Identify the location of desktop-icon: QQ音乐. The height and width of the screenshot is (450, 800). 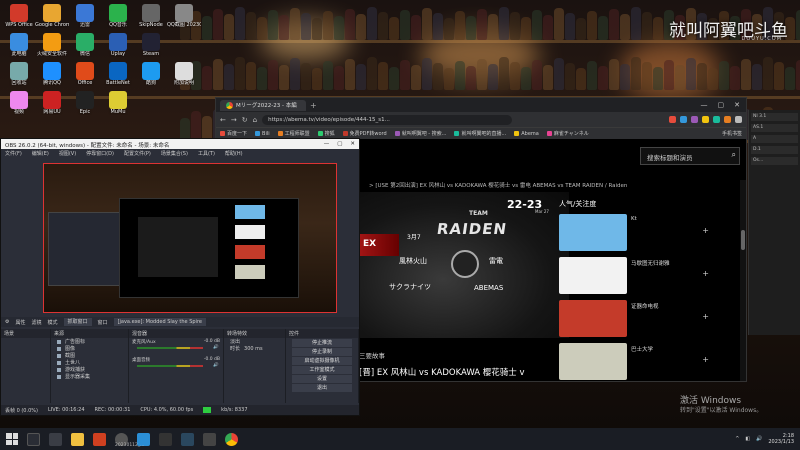
(118, 19).